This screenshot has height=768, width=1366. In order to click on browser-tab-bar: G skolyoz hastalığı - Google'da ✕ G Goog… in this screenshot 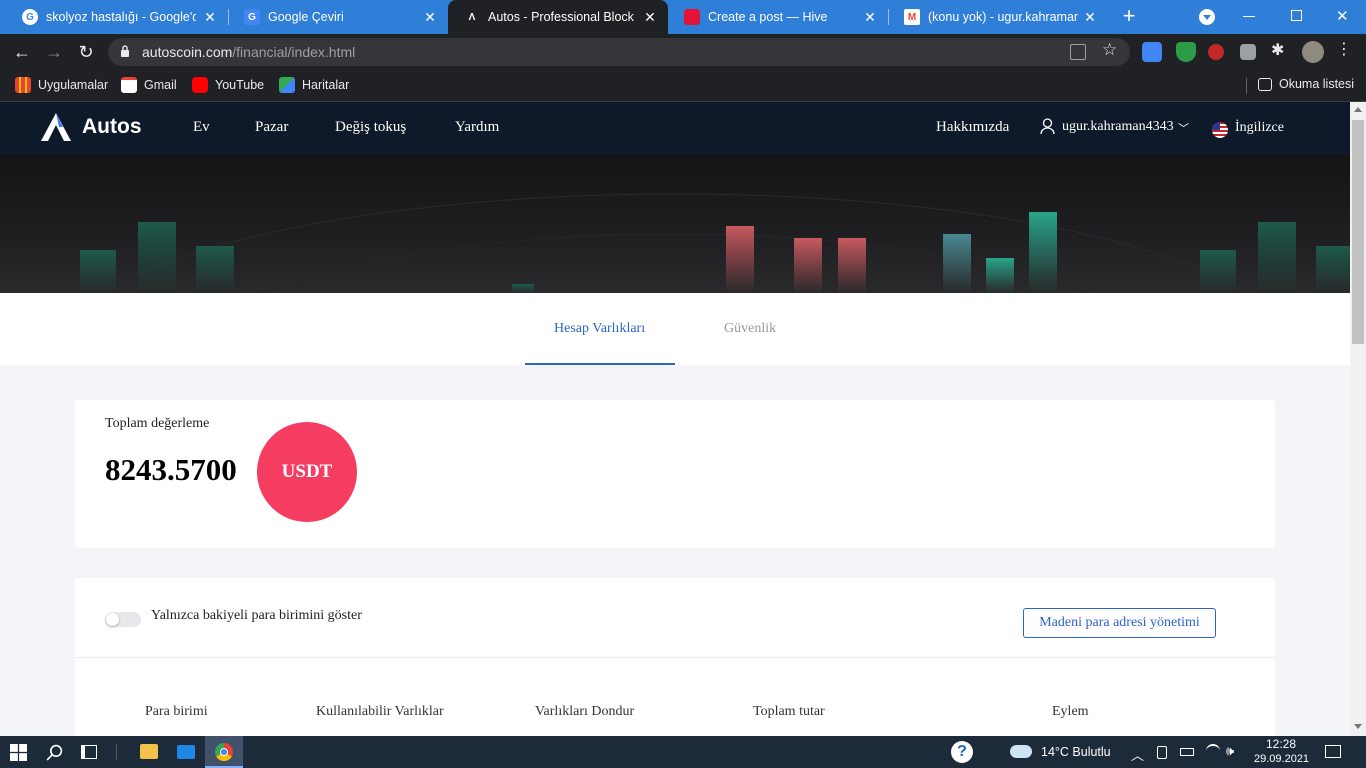, I will do `click(683, 17)`.